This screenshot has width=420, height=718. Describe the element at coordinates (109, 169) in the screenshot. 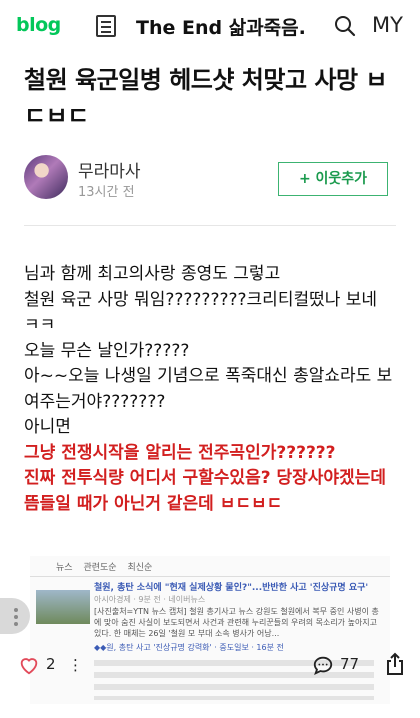

I see `author-name: 무라마사` at that location.